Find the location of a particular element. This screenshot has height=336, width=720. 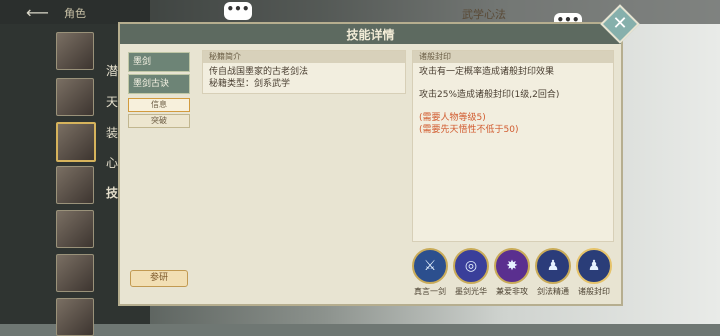

tab-mojian-guju: 墨剑古诀 is located at coordinates (159, 84).